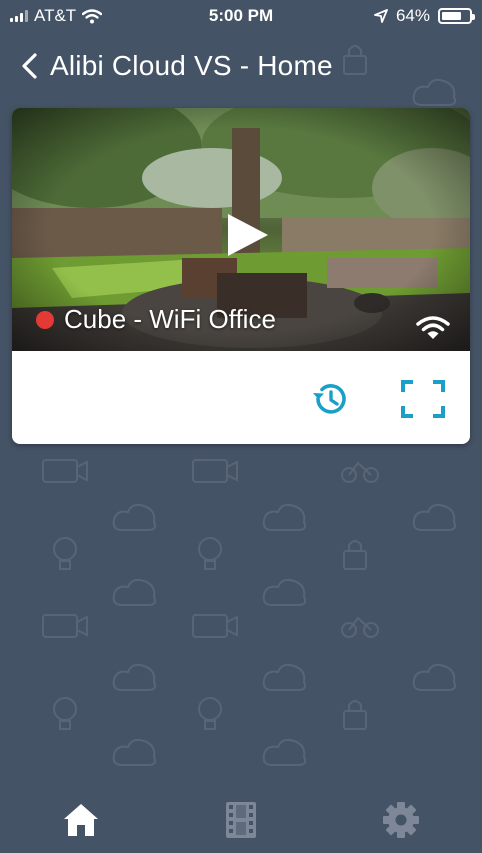 The height and width of the screenshot is (853, 482). I want to click on page-title: Alibi Cloud VS - Home, so click(191, 65).